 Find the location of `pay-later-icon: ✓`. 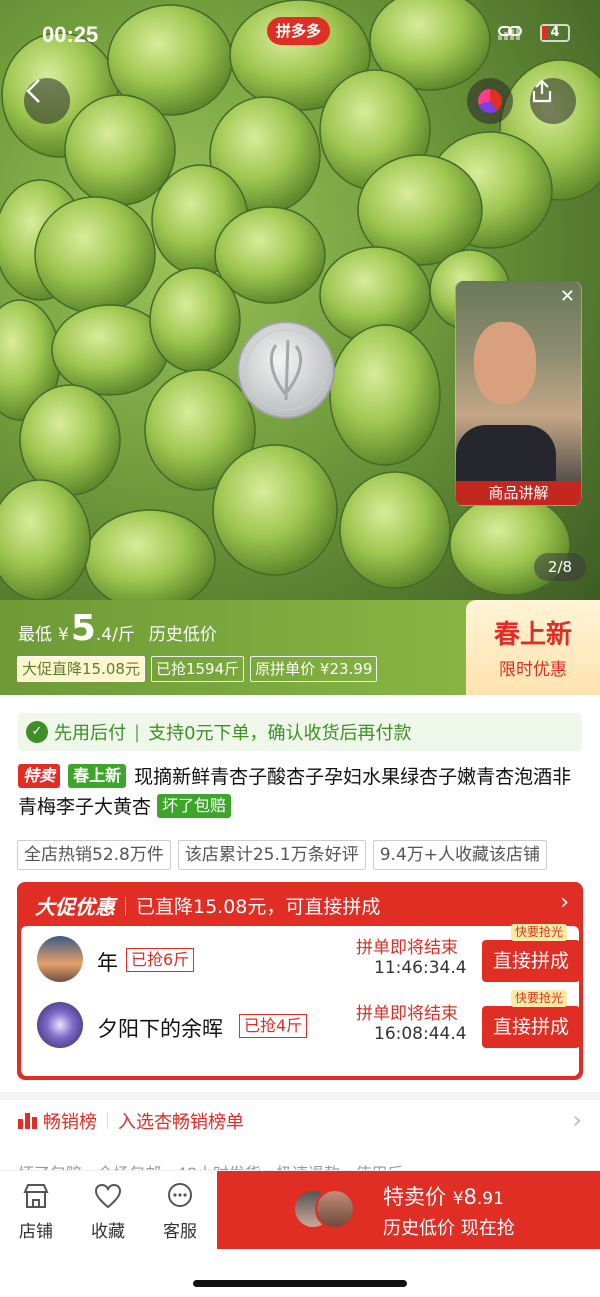

pay-later-icon: ✓ is located at coordinates (37, 732).